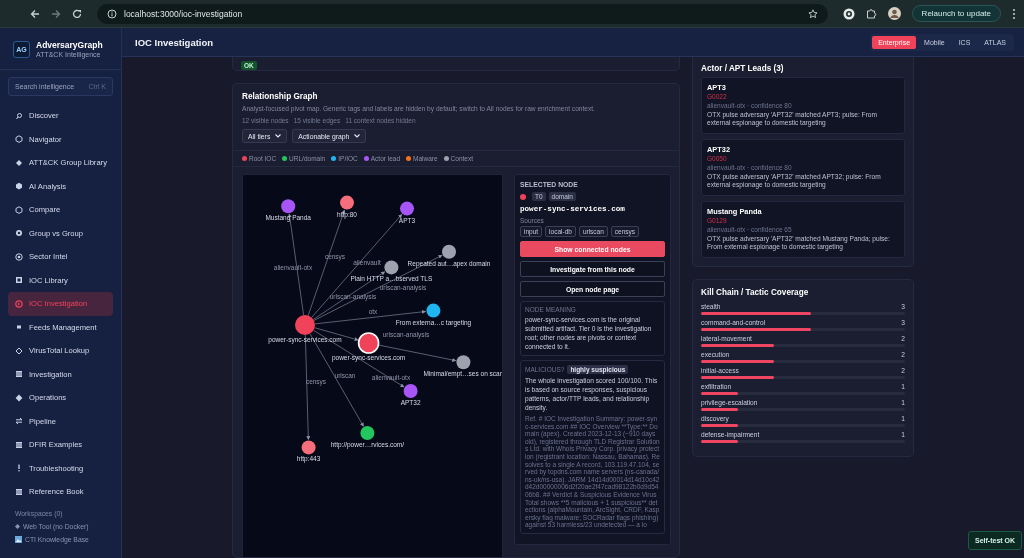 Image resolution: width=1024 pixels, height=558 pixels. What do you see at coordinates (35, 13) in the screenshot?
I see `back-icon` at bounding box center [35, 13].